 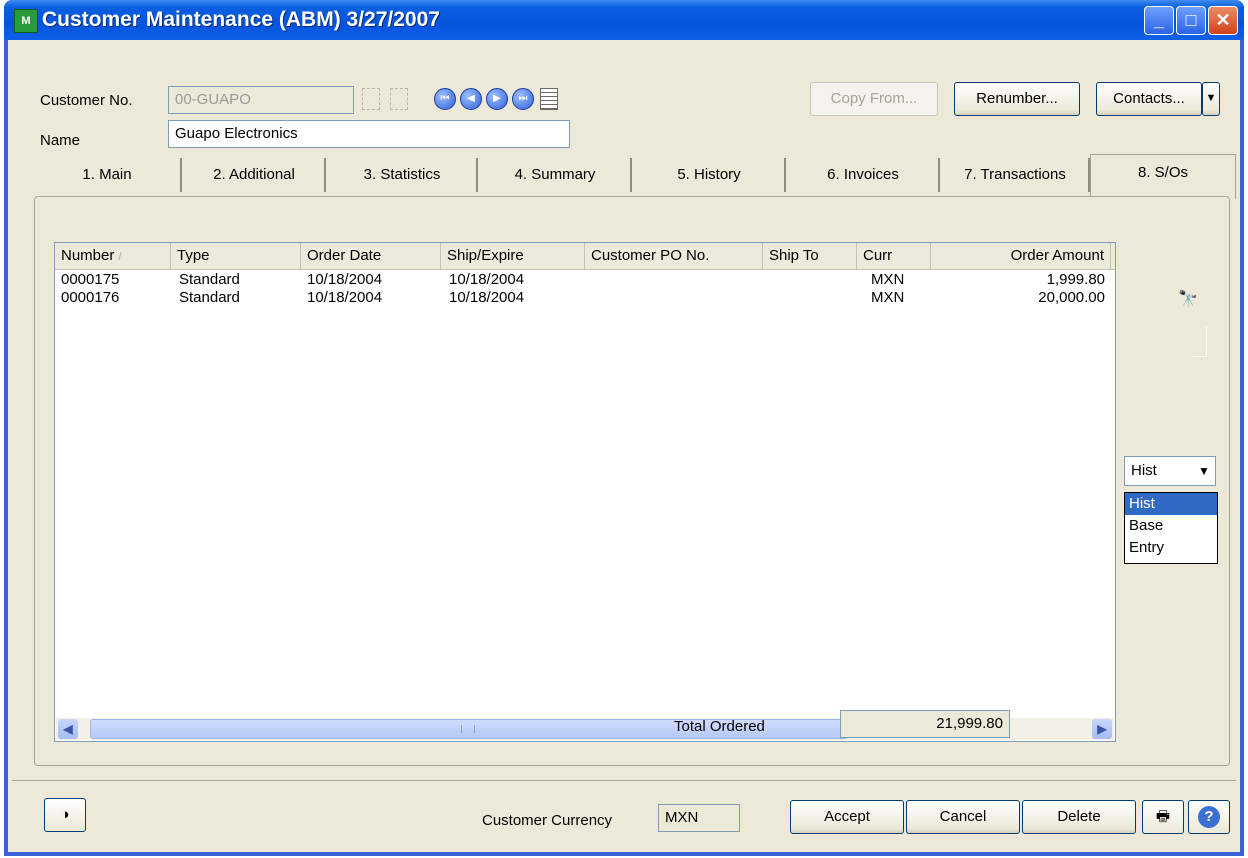 I want to click on option-base: Base, so click(x=1171, y=526).